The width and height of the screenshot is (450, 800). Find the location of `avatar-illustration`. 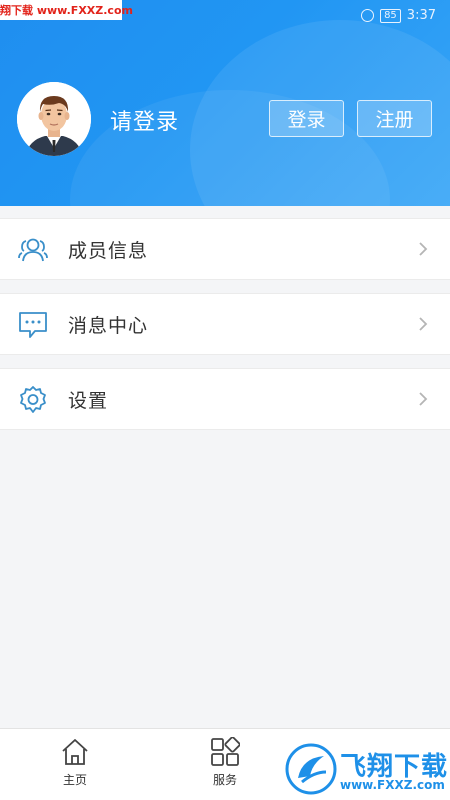

avatar-illustration is located at coordinates (54, 119).